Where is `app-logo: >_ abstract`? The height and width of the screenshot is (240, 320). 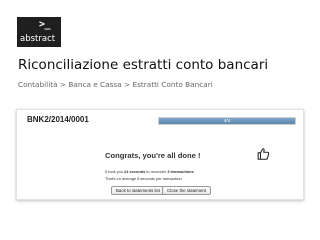
app-logo: >_ abstract is located at coordinates (39, 32).